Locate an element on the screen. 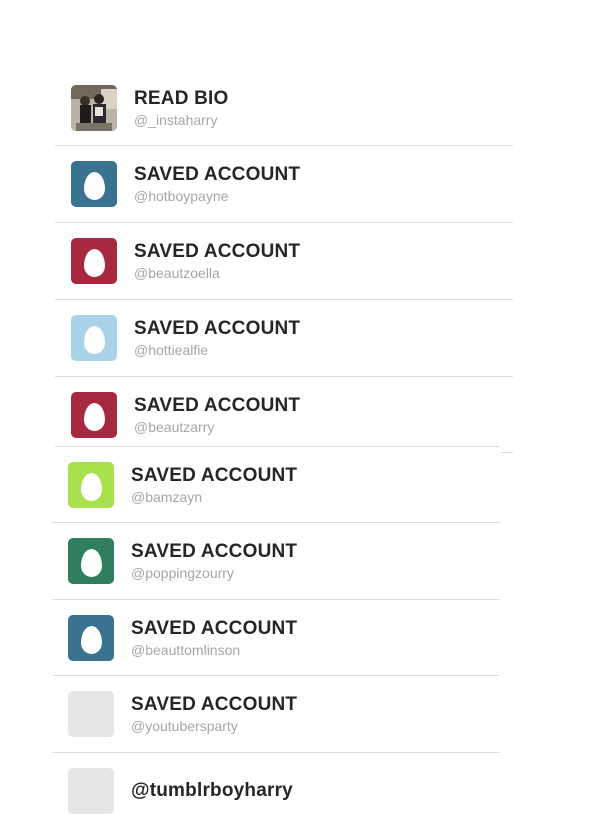  account-row-hottiealfie: SAVED ACCOUNT @hottiealfie is located at coordinates (284, 338).